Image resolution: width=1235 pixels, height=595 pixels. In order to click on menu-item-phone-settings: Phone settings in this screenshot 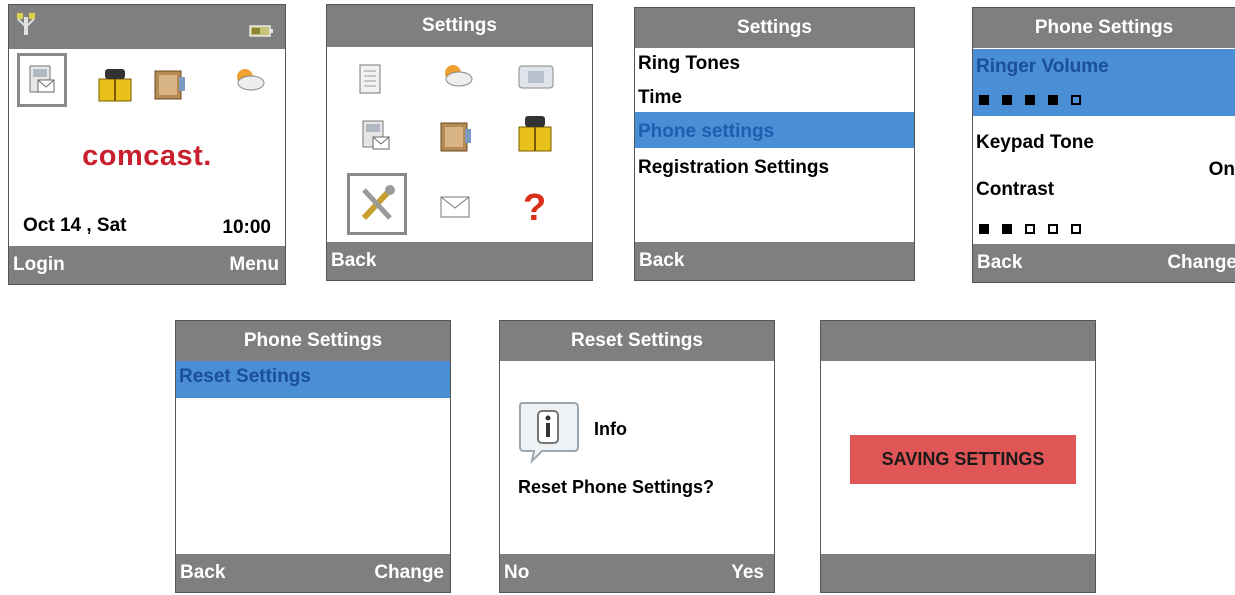, I will do `click(706, 132)`.